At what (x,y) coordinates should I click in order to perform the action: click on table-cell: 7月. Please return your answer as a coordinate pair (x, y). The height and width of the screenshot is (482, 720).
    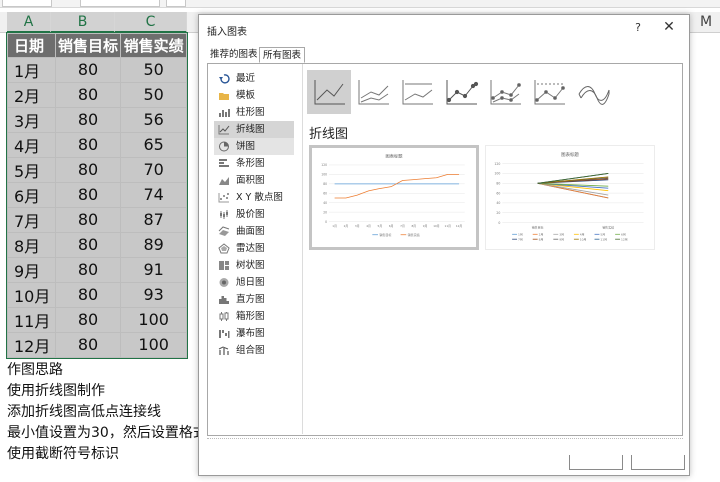
    Looking at the image, I should click on (31, 219).